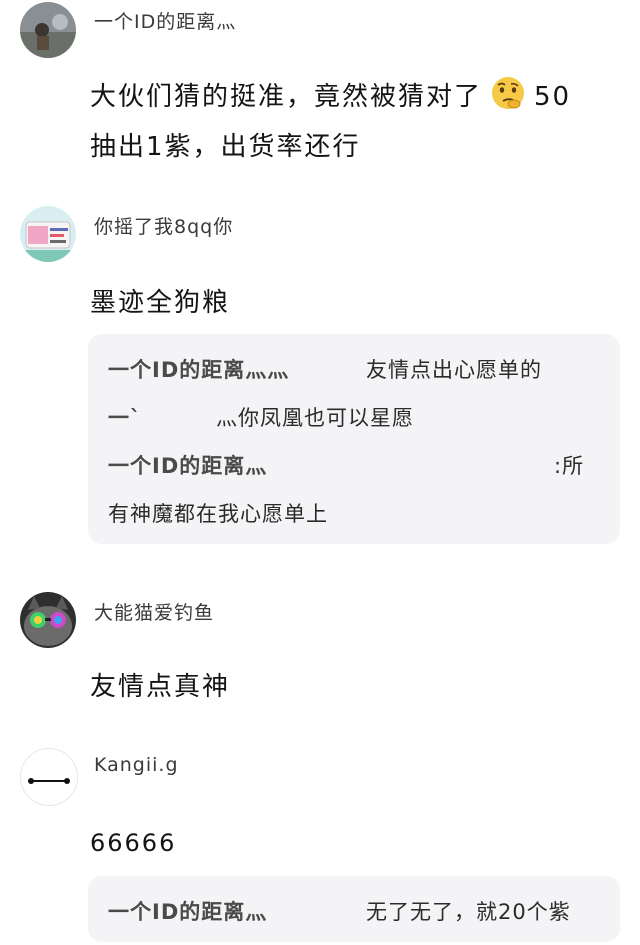 The image size is (640, 945). What do you see at coordinates (569, 466) in the screenshot?
I see `reply-text: :所` at bounding box center [569, 466].